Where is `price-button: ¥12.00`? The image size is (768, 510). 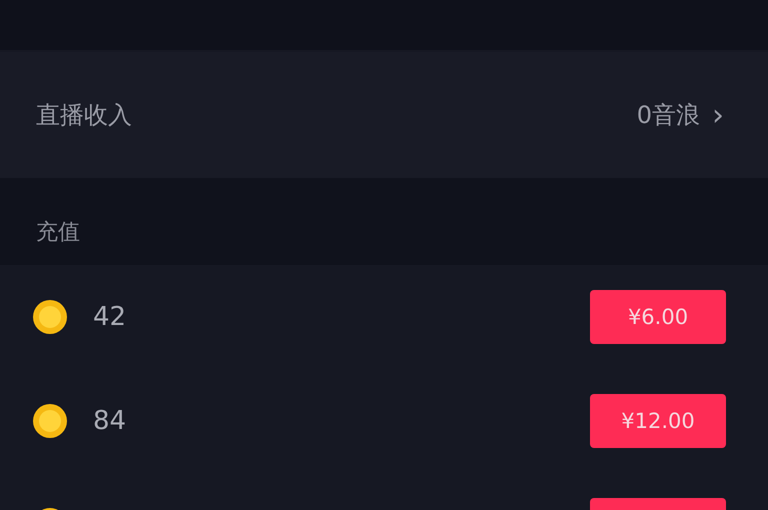 price-button: ¥12.00 is located at coordinates (658, 421).